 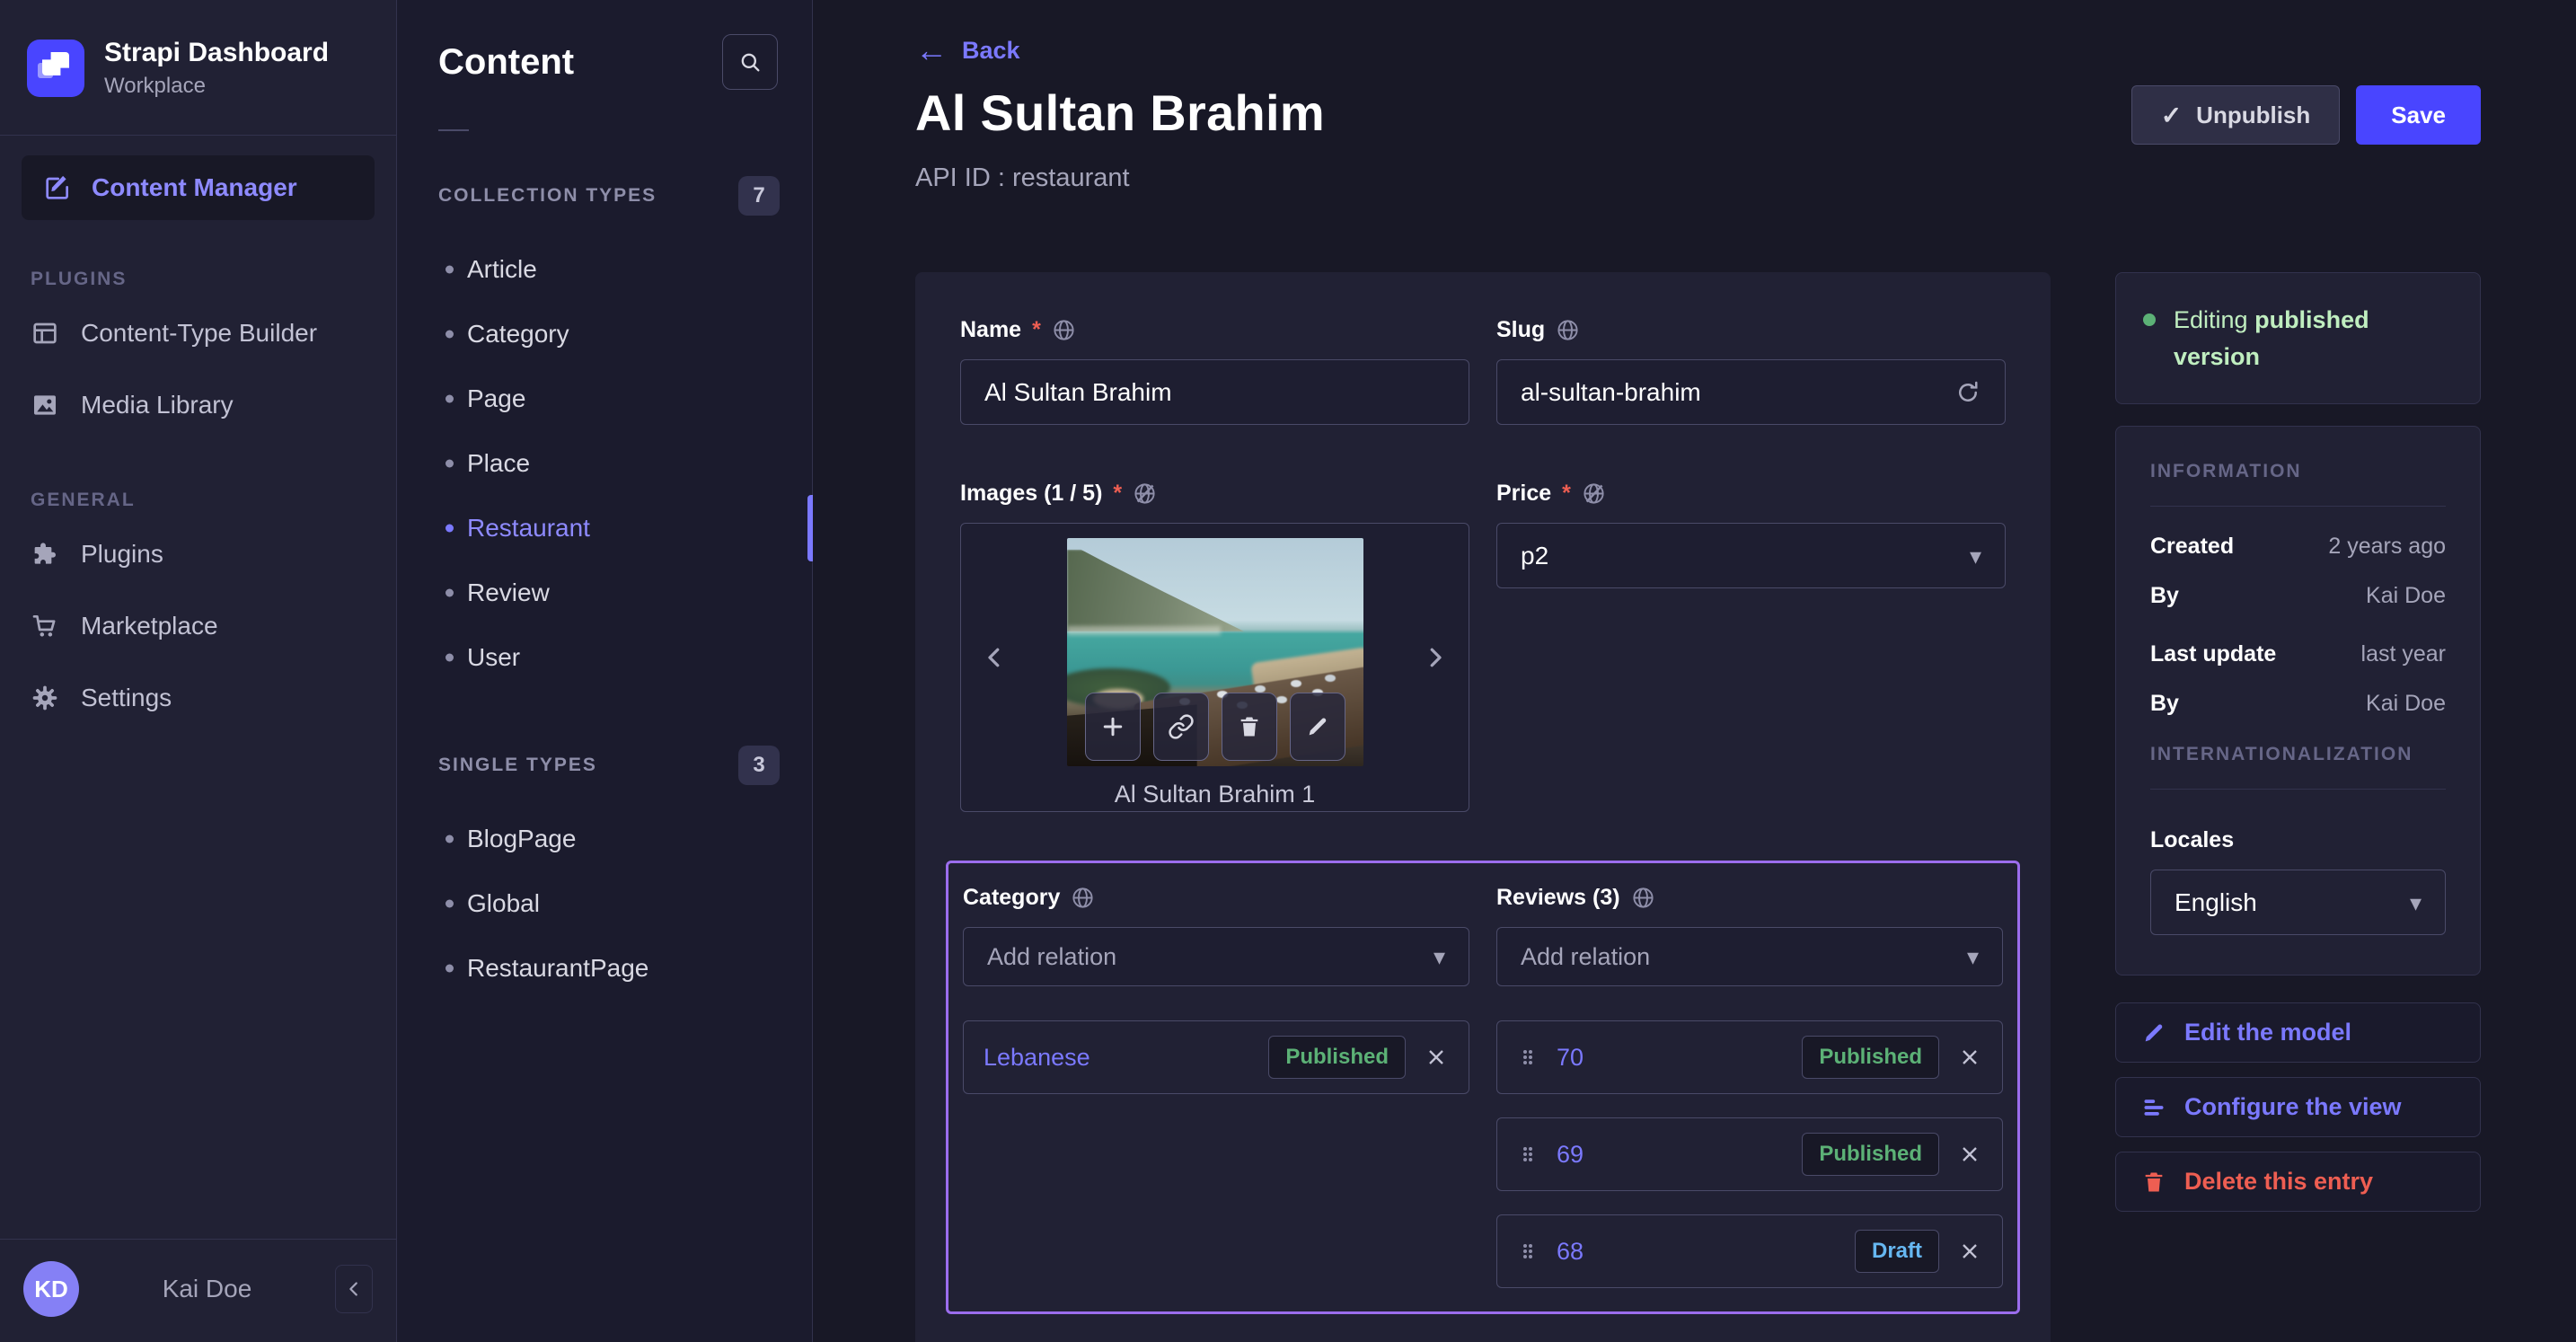 I want to click on pen-square-icon, so click(x=57, y=187).